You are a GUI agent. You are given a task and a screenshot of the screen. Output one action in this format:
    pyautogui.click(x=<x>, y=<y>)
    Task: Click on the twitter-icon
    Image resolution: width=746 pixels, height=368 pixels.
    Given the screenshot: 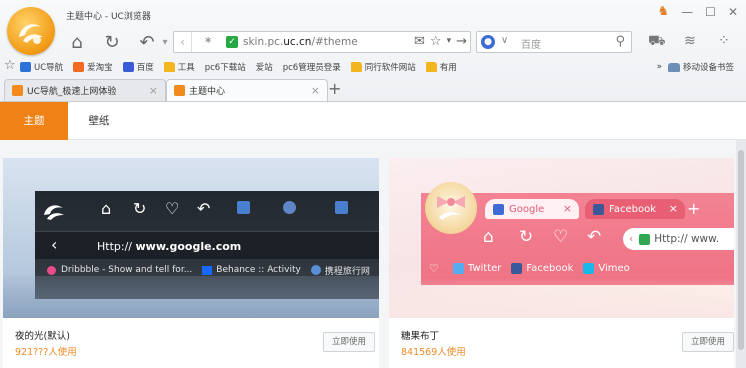 What is the action you would take?
    pyautogui.click(x=458, y=268)
    